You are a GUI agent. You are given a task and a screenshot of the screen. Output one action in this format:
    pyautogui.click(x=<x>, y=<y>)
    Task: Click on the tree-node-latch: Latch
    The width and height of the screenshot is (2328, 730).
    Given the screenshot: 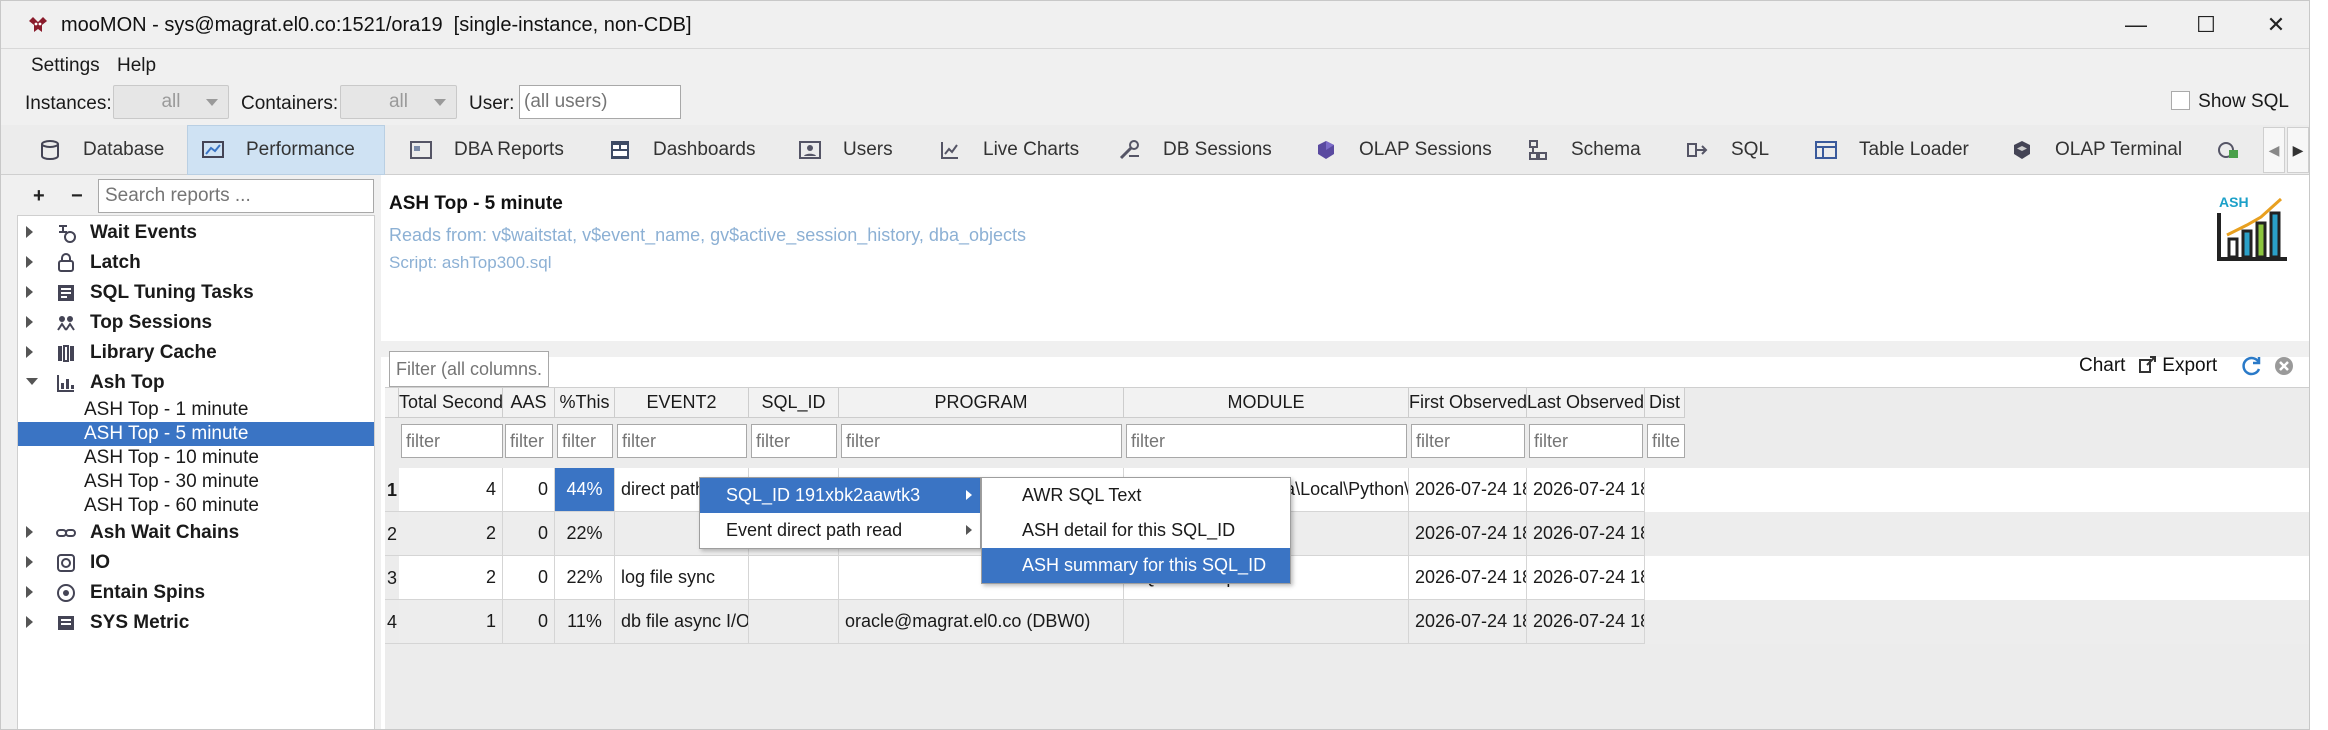 What is the action you would take?
    pyautogui.click(x=196, y=263)
    